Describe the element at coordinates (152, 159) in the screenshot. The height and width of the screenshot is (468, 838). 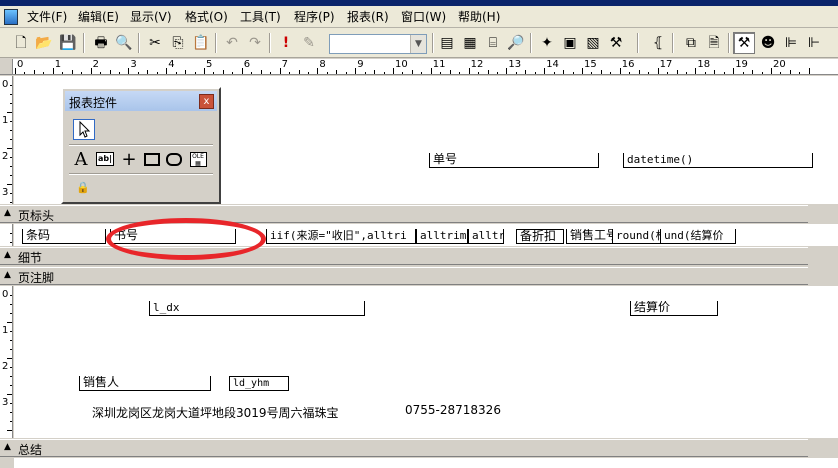
I see `rectangle-tool-icon` at that location.